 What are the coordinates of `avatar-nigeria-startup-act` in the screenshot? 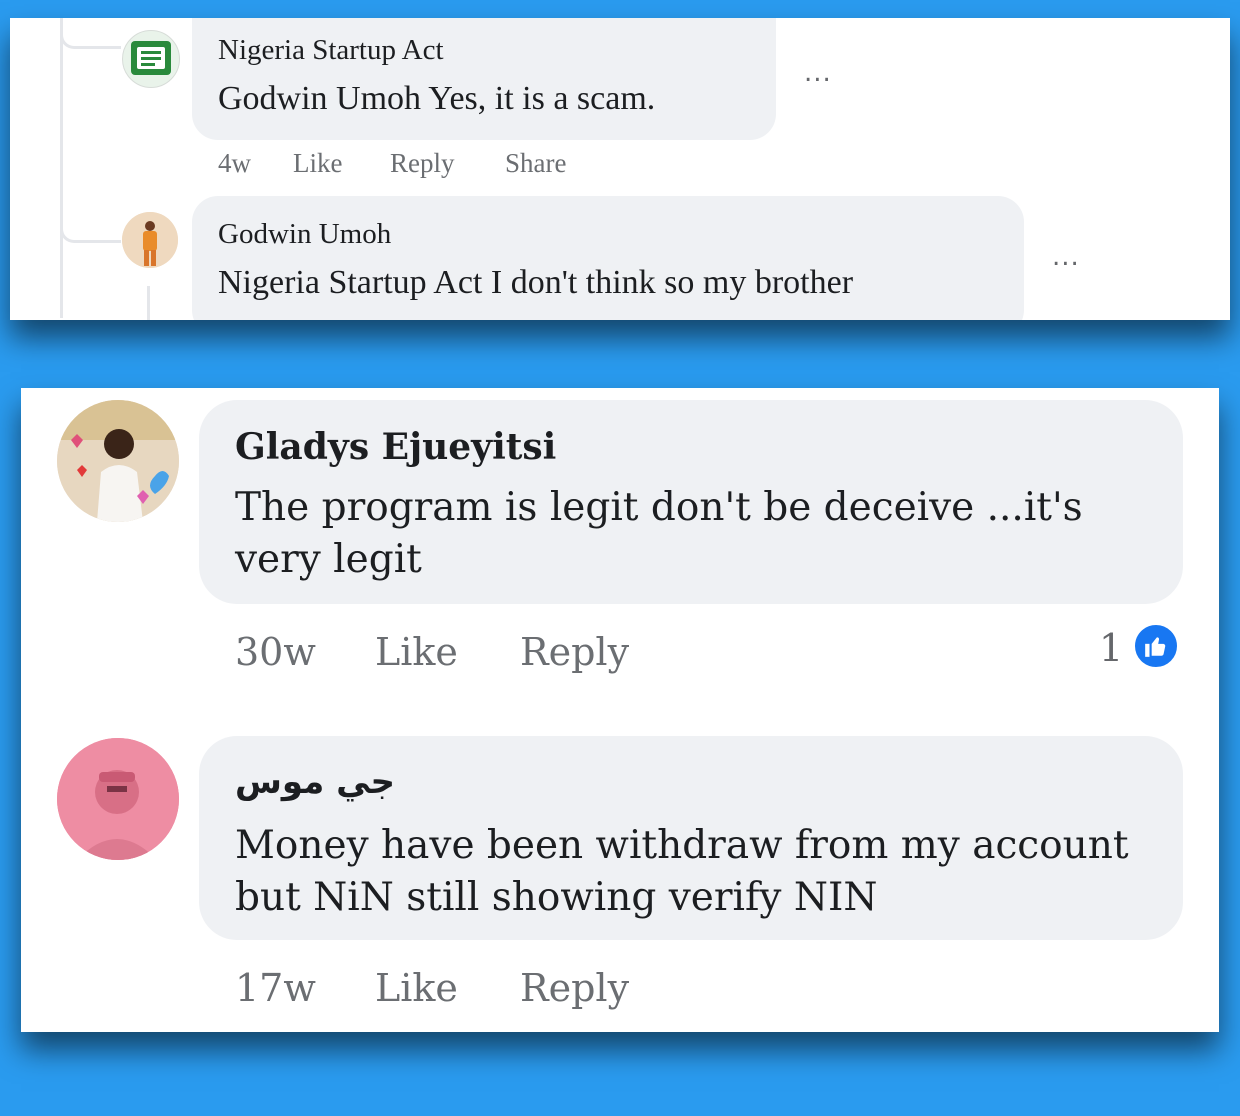 It's located at (151, 59).